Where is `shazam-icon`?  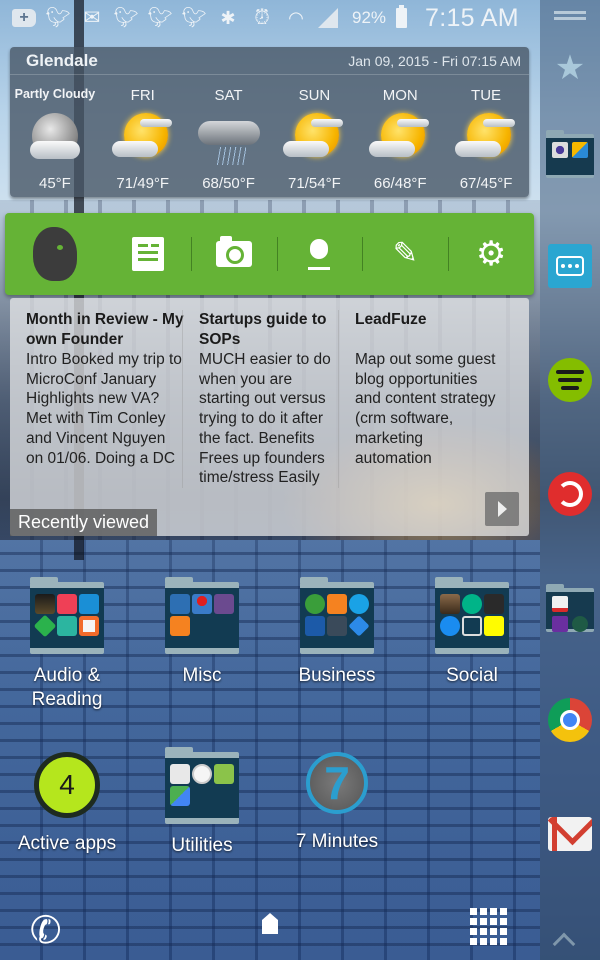
shazam-icon is located at coordinates (89, 604).